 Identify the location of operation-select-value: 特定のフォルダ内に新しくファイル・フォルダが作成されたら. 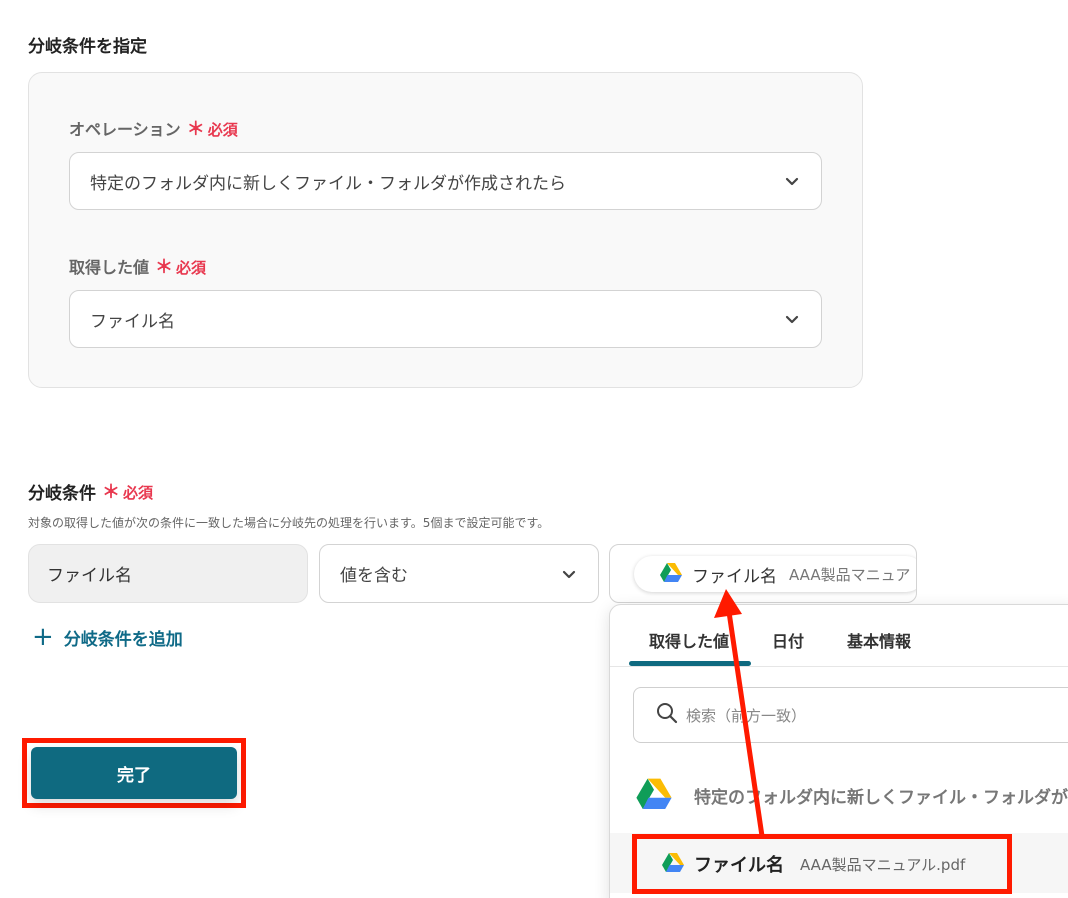
(328, 183).